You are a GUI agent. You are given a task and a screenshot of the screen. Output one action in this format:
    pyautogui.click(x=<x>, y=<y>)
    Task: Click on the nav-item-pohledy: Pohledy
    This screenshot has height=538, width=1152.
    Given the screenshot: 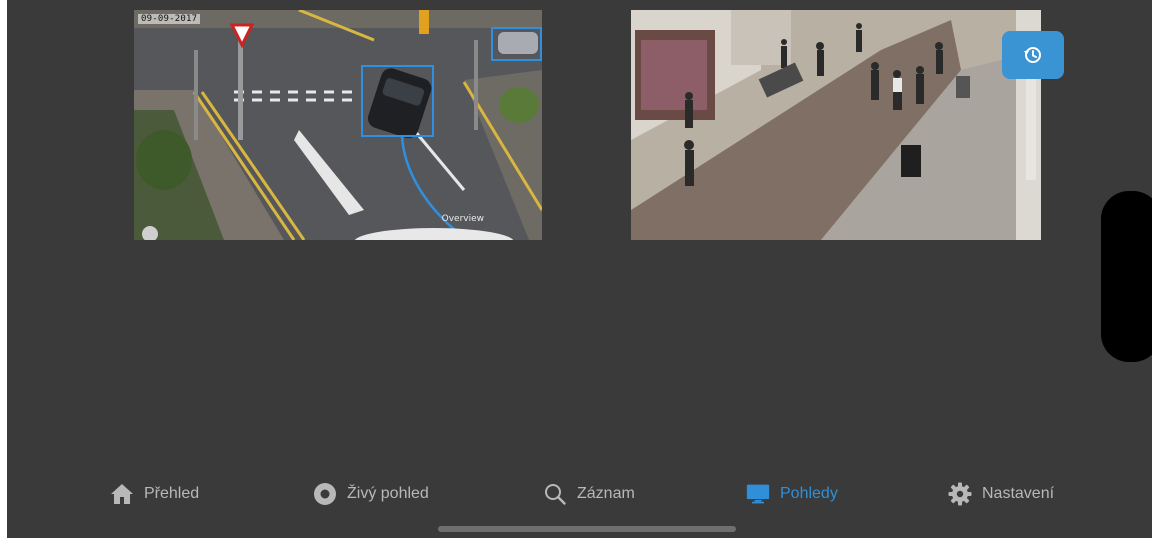 What is the action you would take?
    pyautogui.click(x=792, y=494)
    